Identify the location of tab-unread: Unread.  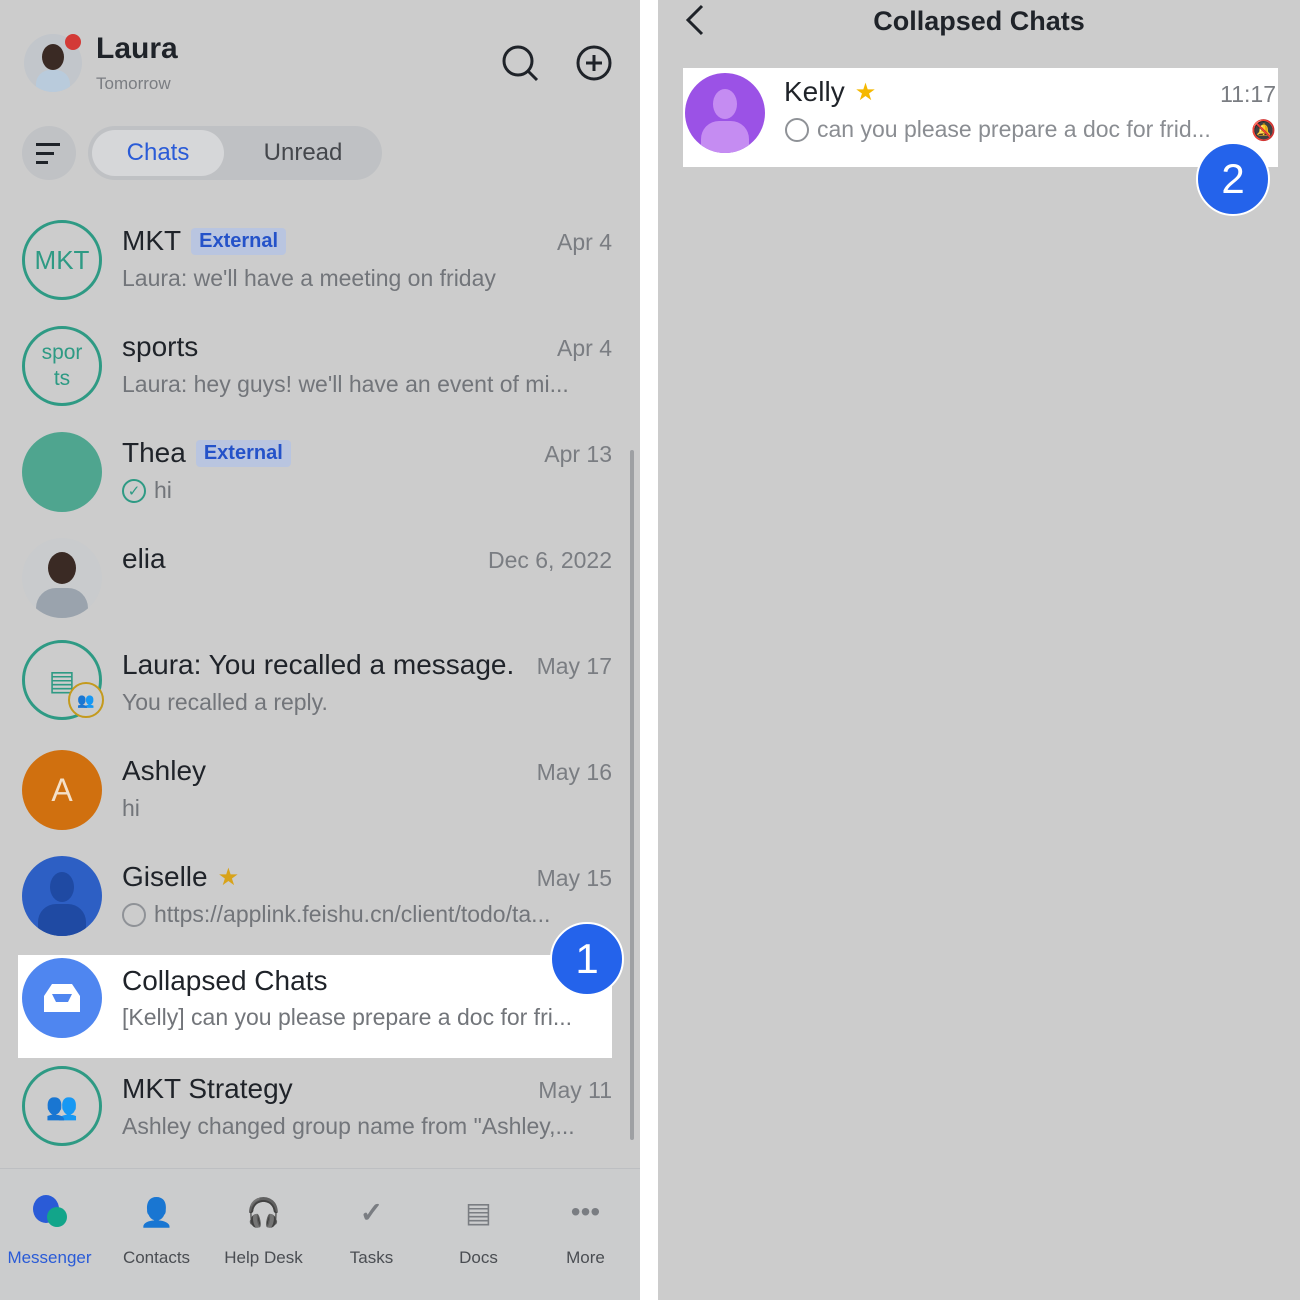
(303, 153).